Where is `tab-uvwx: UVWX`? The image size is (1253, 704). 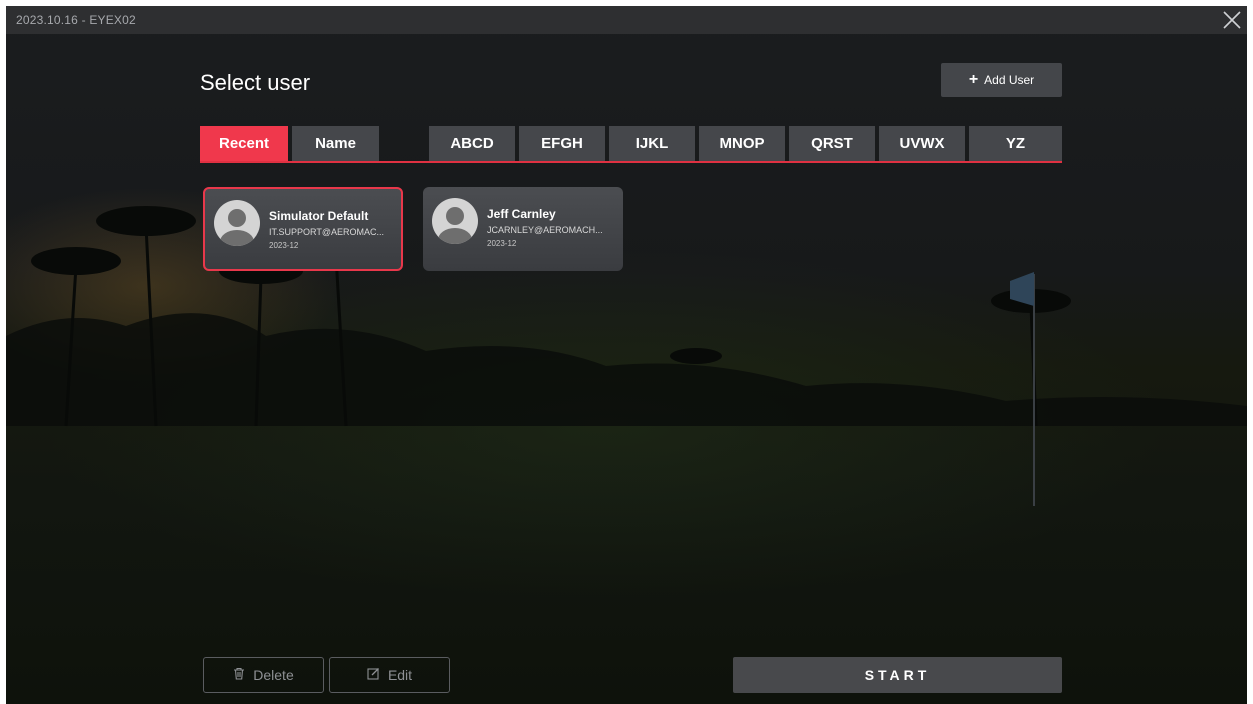
tab-uvwx: UVWX is located at coordinates (922, 143).